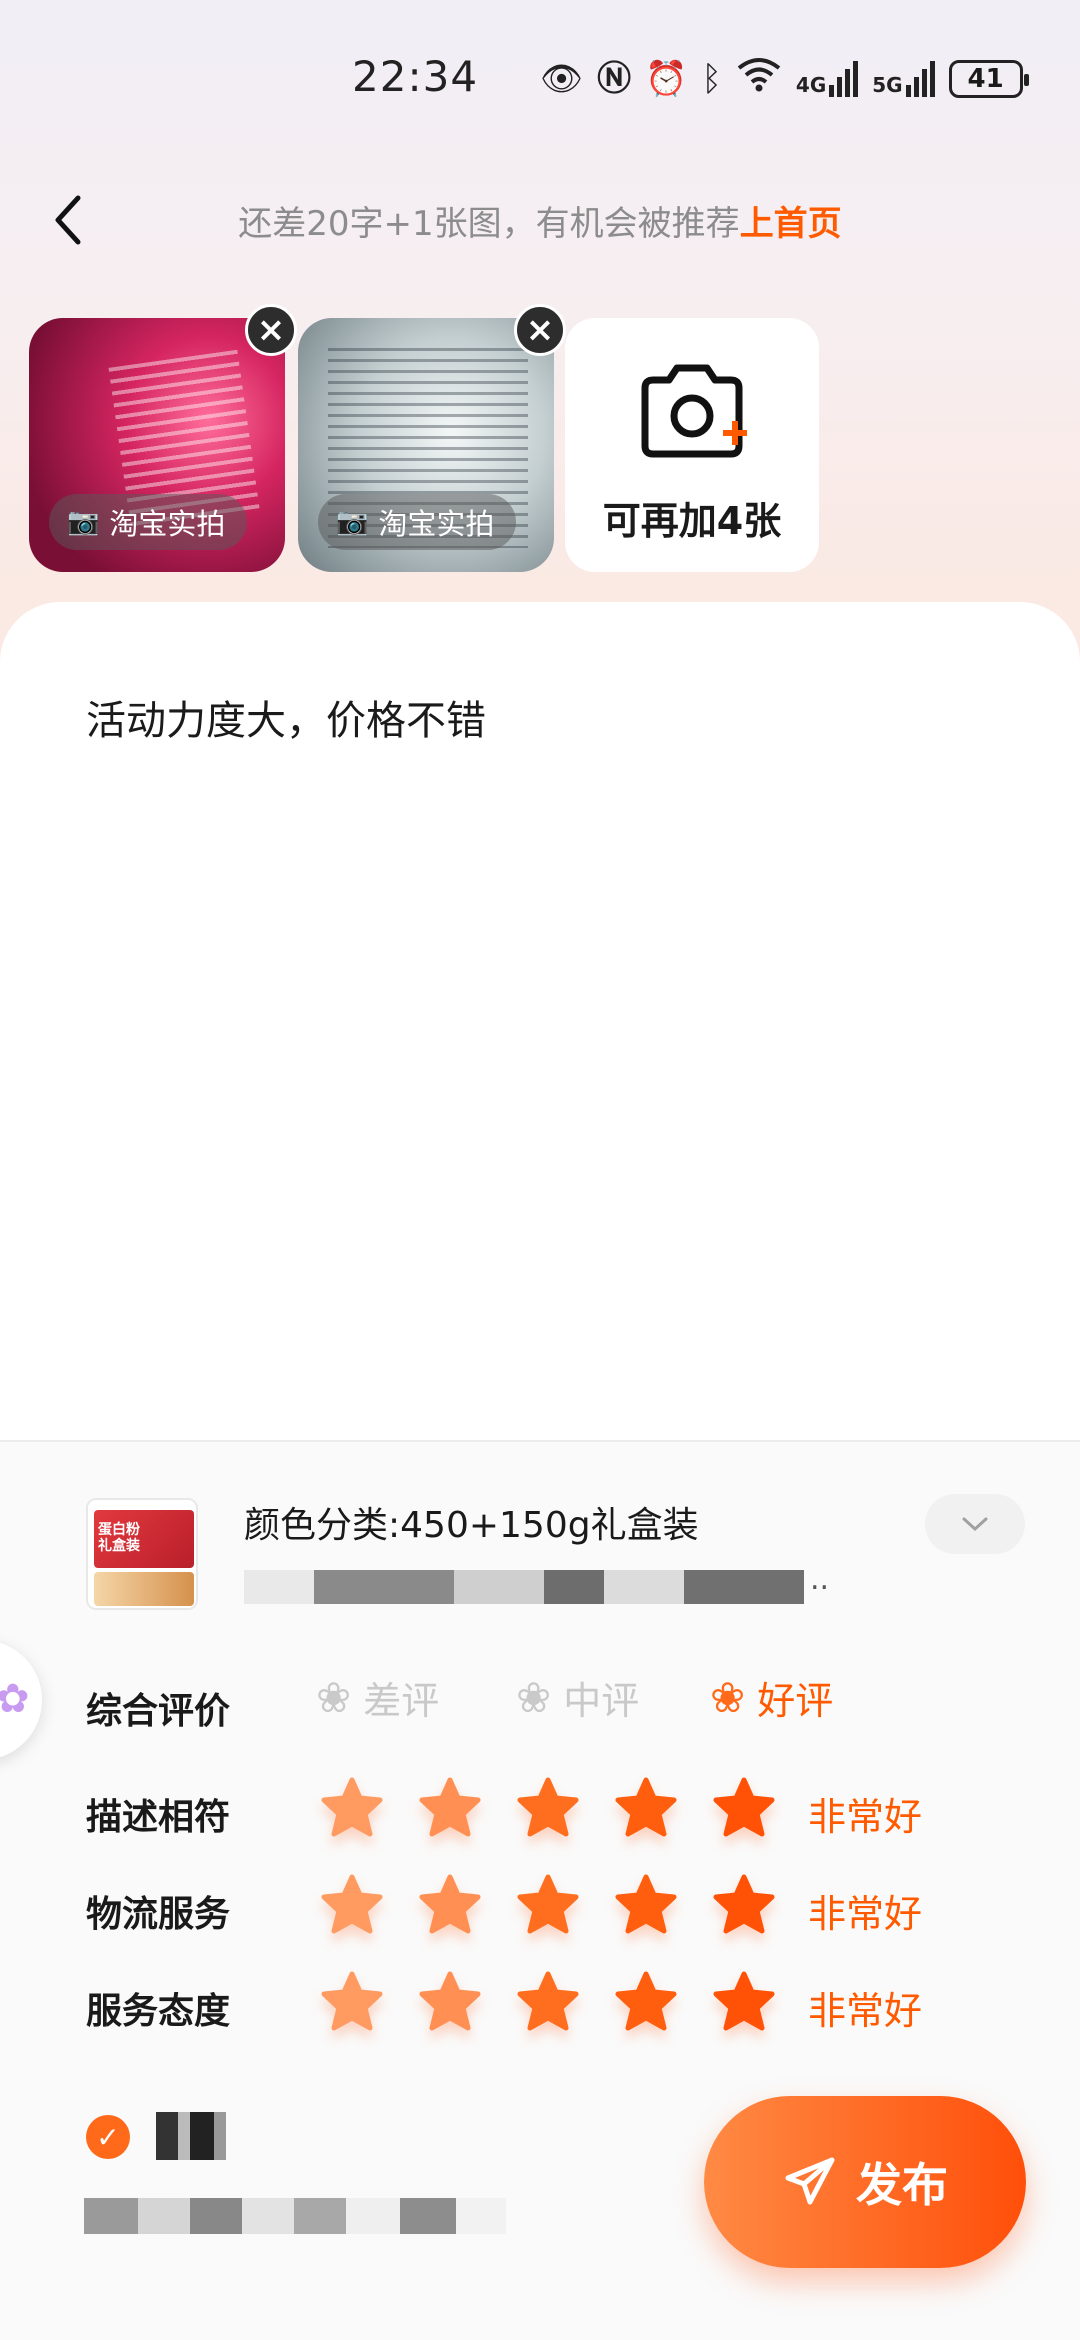 The height and width of the screenshot is (2340, 1080). I want to click on bluetooth-icon: ᛒ, so click(711, 78).